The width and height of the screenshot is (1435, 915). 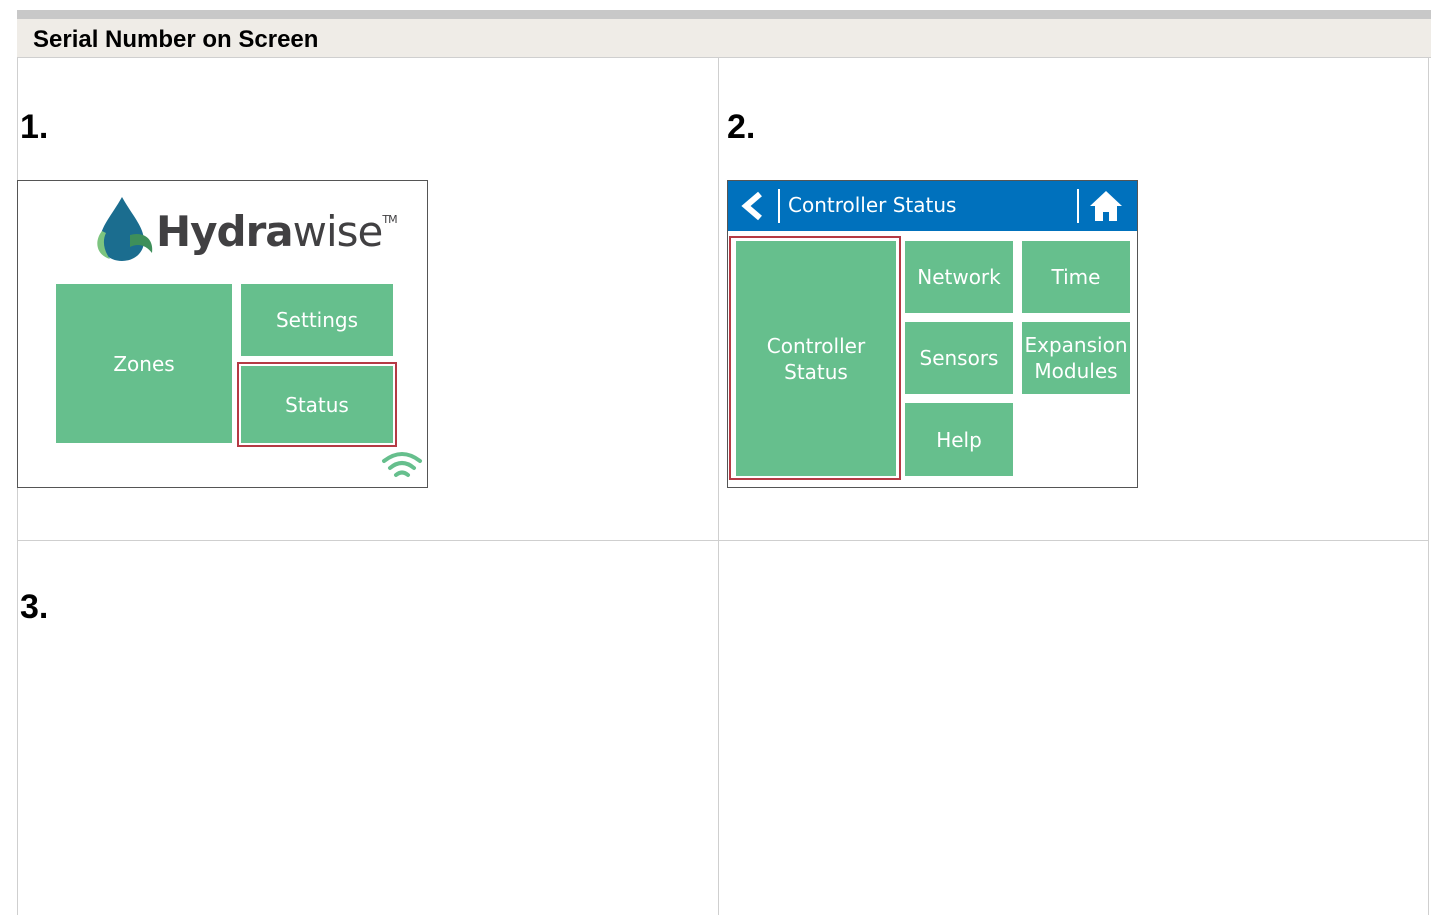 I want to click on step-3-label: 3., so click(x=34, y=607).